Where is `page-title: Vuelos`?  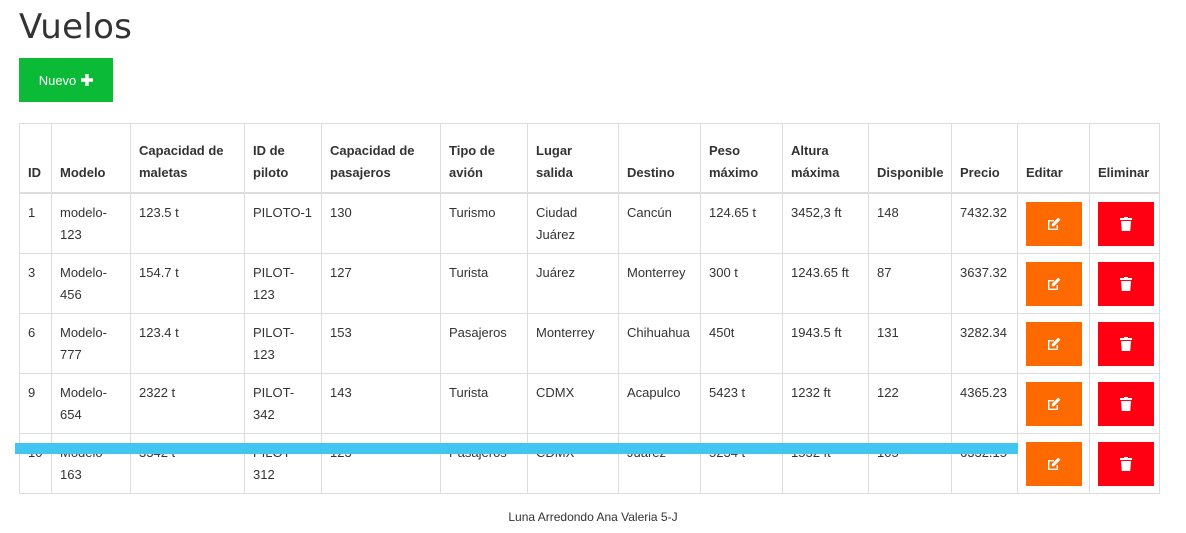
page-title: Vuelos is located at coordinates (76, 27).